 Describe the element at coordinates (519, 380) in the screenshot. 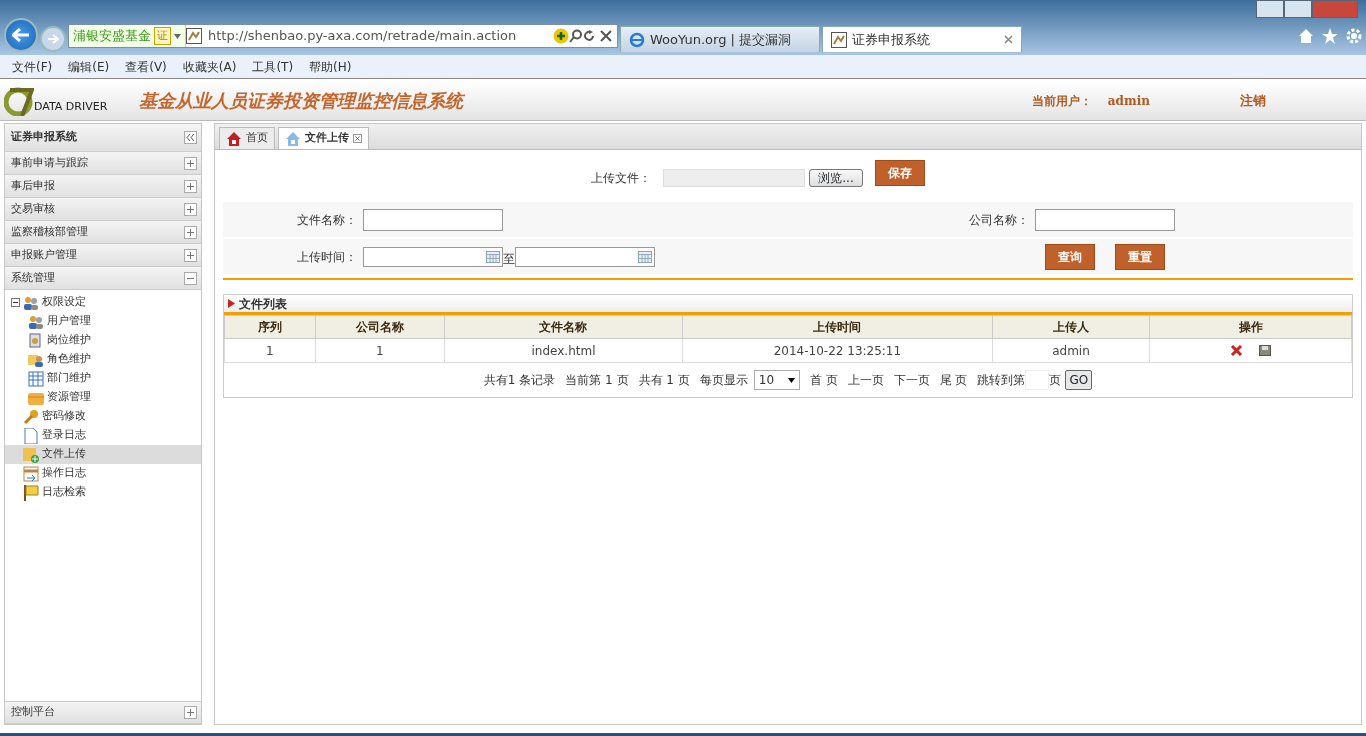

I see `pager-text: 共有1 条记录` at that location.